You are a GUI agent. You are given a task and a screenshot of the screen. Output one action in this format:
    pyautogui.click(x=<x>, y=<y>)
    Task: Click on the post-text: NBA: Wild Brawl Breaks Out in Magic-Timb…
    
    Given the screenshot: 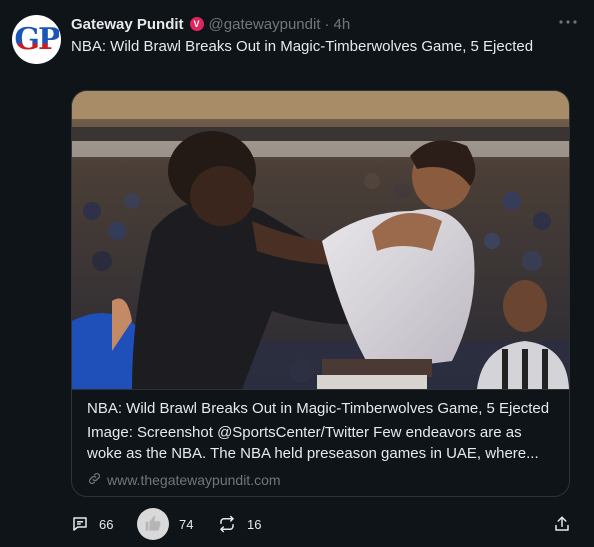 What is the action you would take?
    pyautogui.click(x=302, y=46)
    